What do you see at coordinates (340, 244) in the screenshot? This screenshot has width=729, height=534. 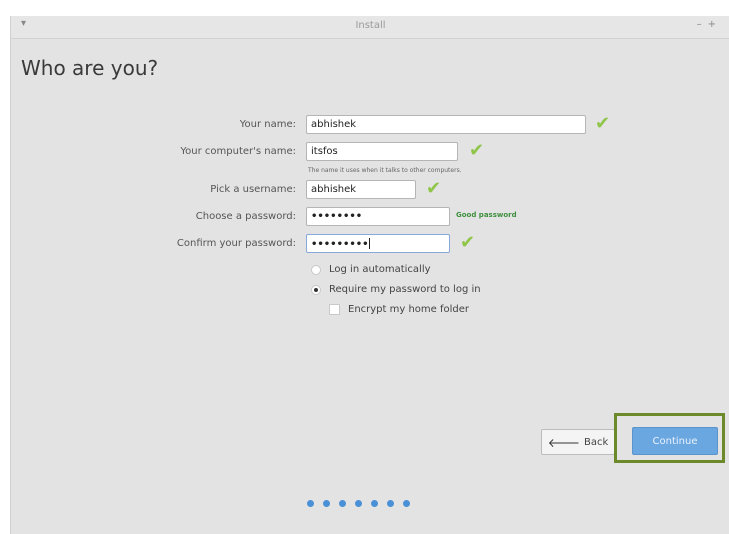 I see `confirm-password-value: •••••••••` at bounding box center [340, 244].